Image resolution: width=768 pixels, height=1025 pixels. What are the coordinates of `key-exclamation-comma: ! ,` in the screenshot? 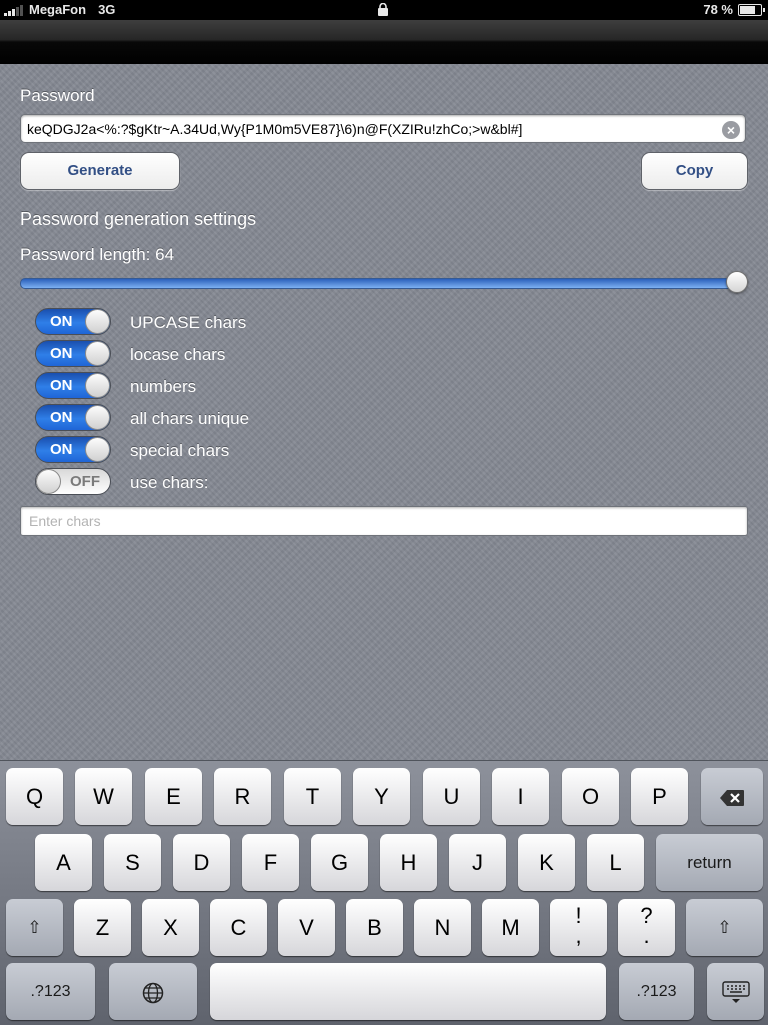 It's located at (578, 927).